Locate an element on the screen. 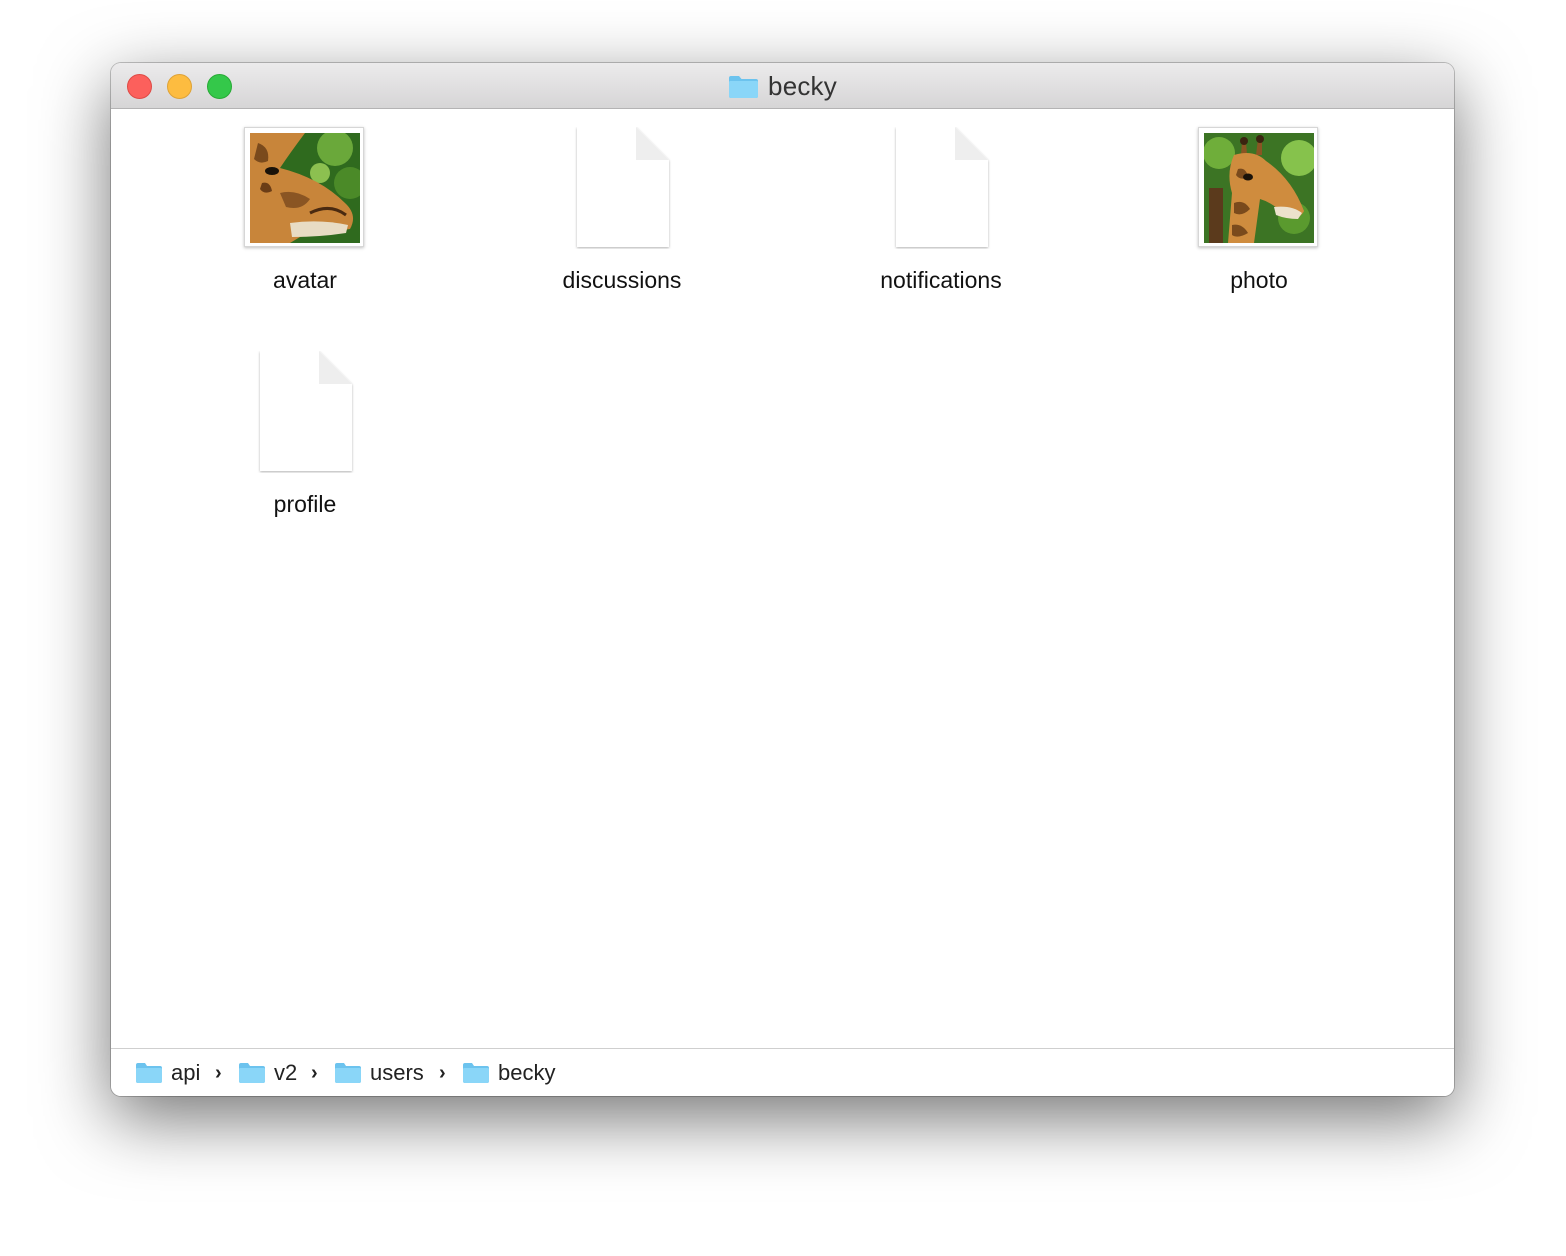  title-bar: becky is located at coordinates (782, 86).